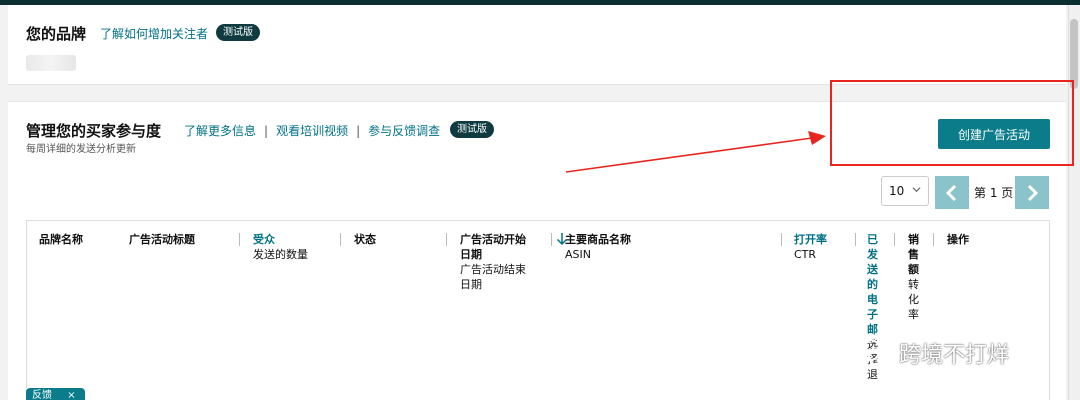 The image size is (1080, 400). Describe the element at coordinates (1074, 202) in the screenshot. I see `page-scrollbar` at that location.